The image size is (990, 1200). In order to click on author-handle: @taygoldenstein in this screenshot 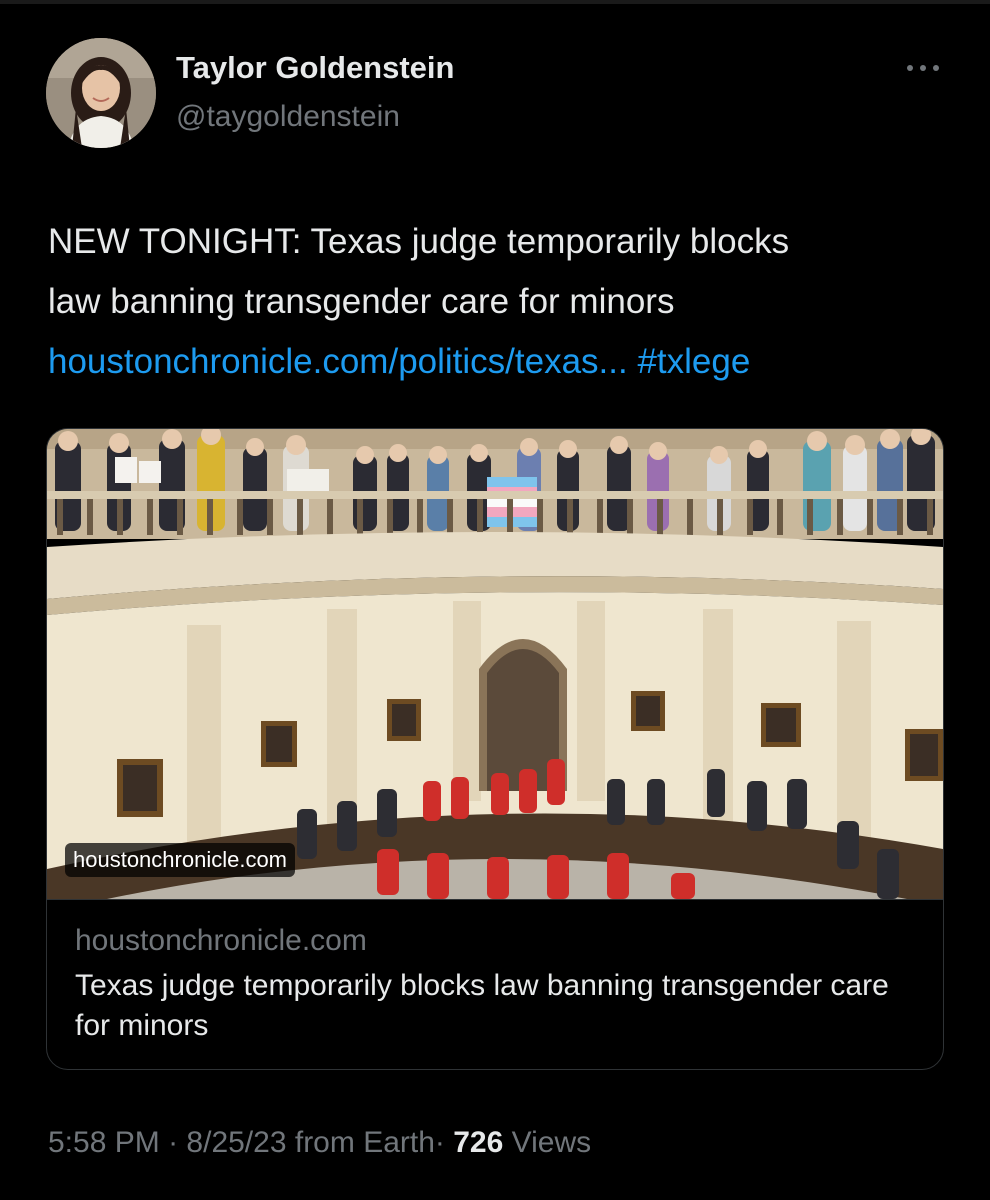, I will do `click(288, 117)`.